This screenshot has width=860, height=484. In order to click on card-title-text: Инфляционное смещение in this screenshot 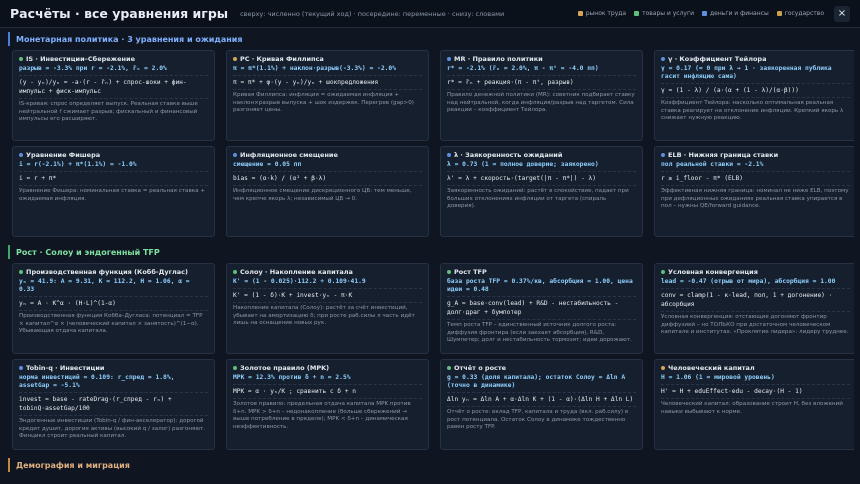, I will do `click(289, 155)`.